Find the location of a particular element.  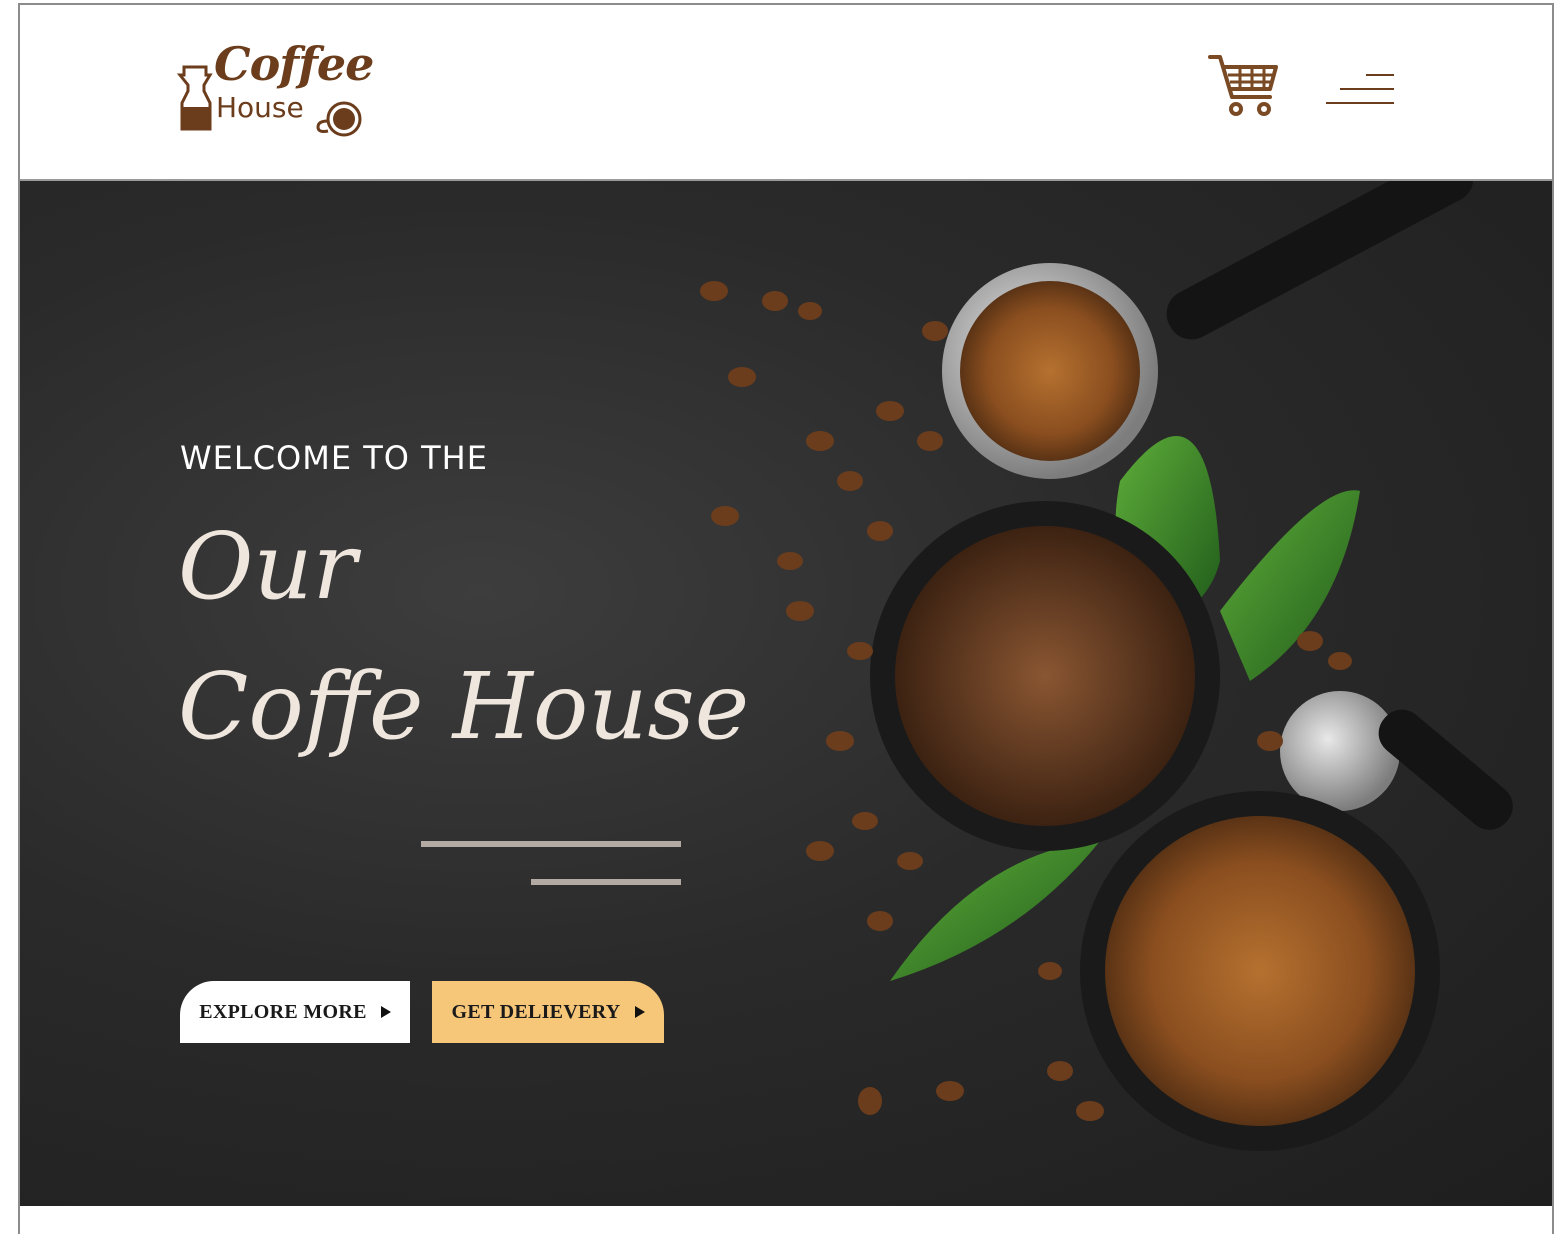

decorative-line-short is located at coordinates (606, 882).